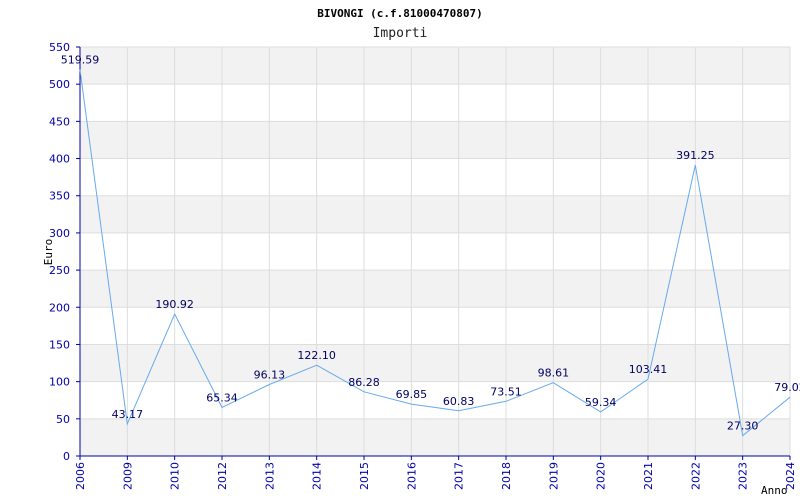 Image resolution: width=800 pixels, height=500 pixels. I want to click on y-tick-label: 200, so click(59, 307).